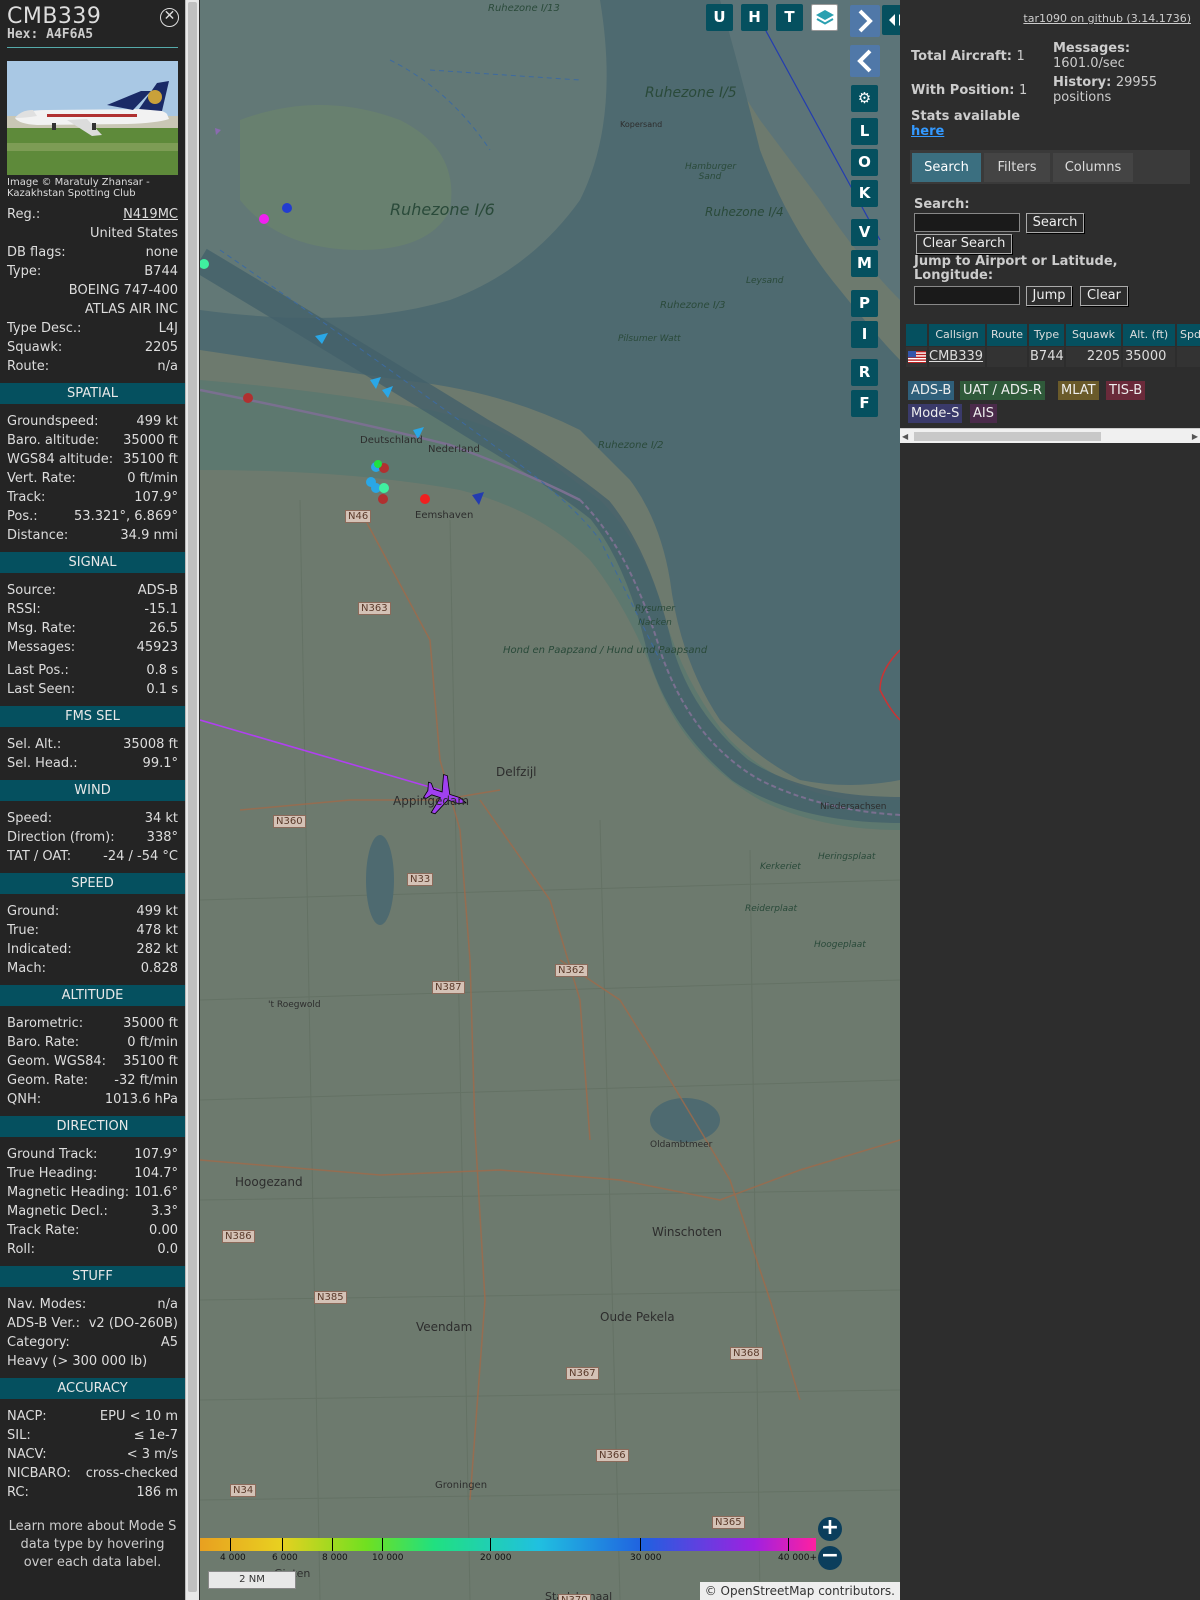 This screenshot has height=1600, width=1200. I want to click on jump-input, so click(967, 295).